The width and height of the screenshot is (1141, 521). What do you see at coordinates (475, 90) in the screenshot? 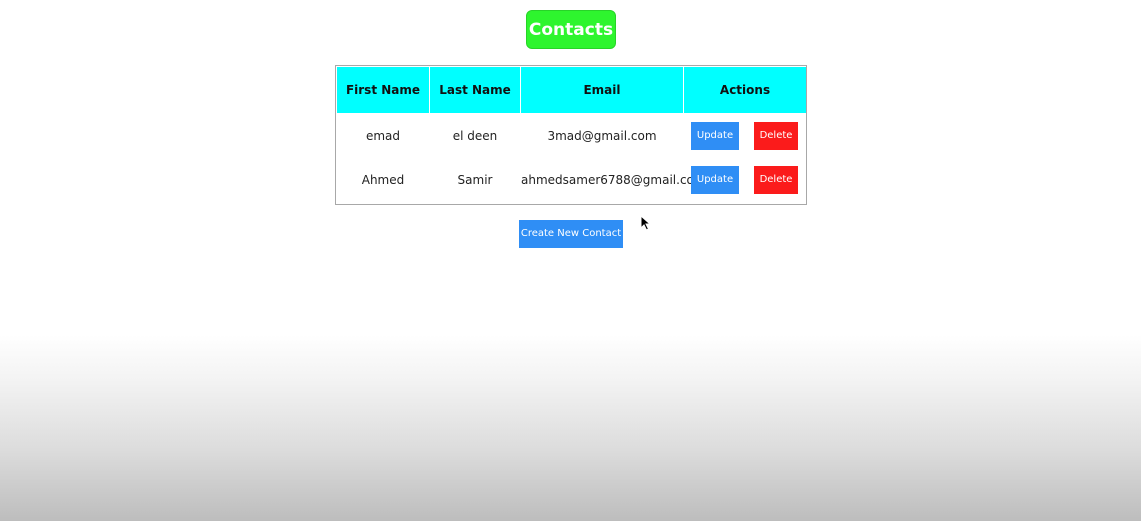
I see `header-last-name: Last Name` at bounding box center [475, 90].